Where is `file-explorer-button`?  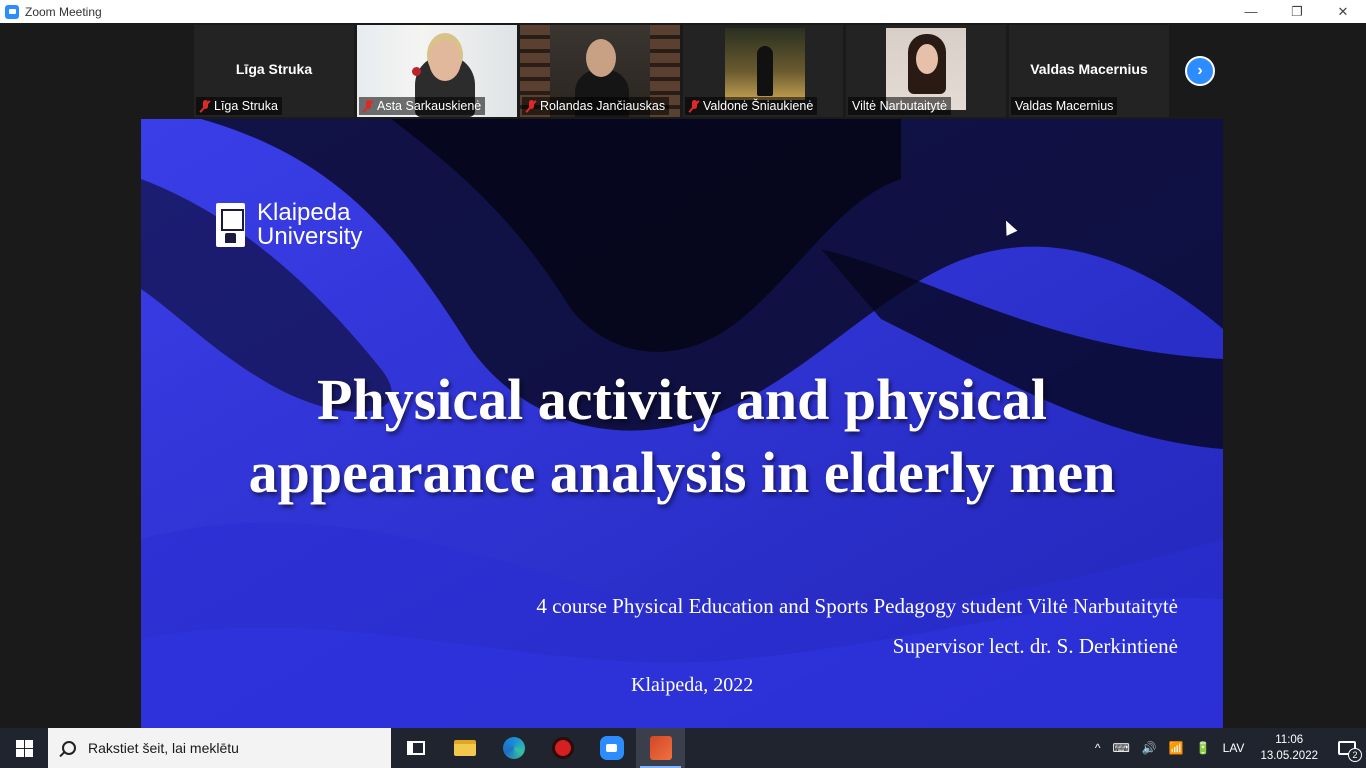
file-explorer-button is located at coordinates (464, 748).